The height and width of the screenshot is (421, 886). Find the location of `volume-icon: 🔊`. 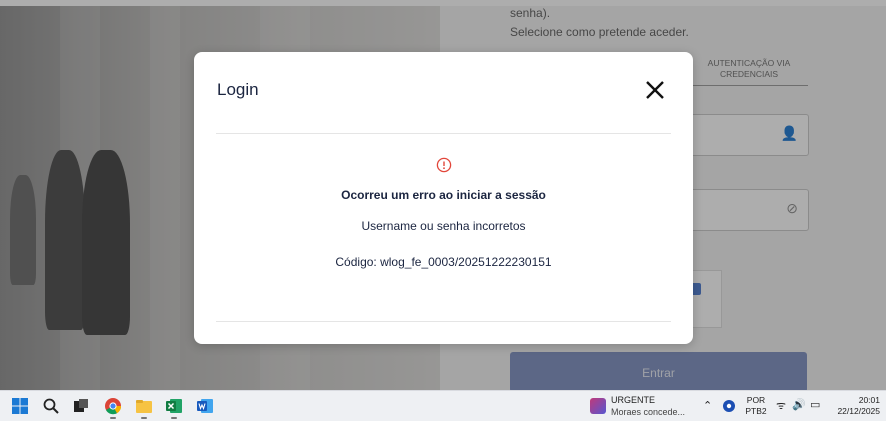

volume-icon: 🔊 is located at coordinates (799, 404).